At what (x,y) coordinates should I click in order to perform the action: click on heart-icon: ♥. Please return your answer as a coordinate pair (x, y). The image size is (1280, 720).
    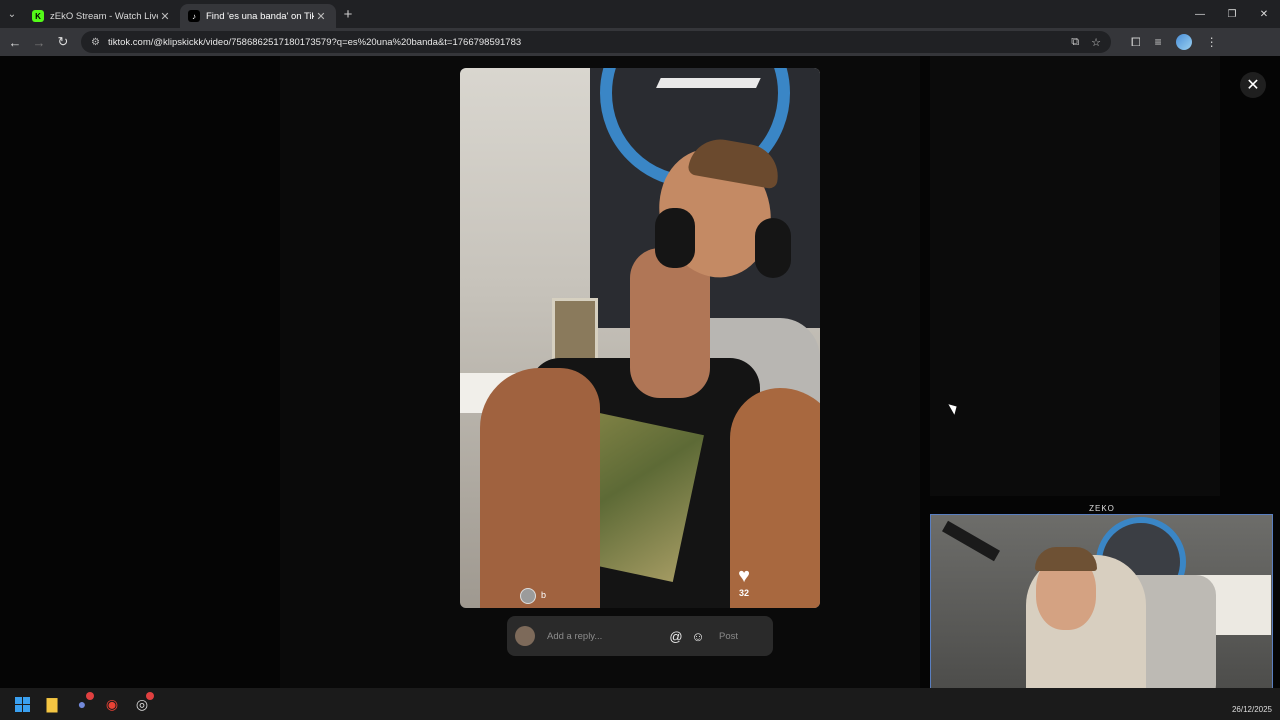
    Looking at the image, I should click on (744, 576).